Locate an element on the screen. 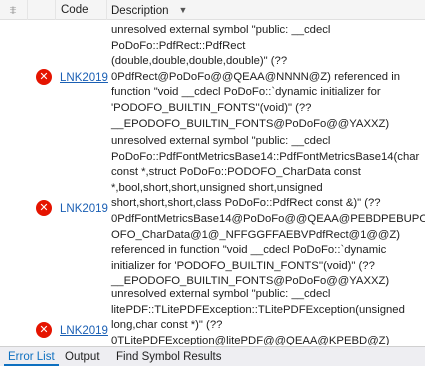 This screenshot has width=425, height=366. error-list-header: ⩨ Code Description ▼ is located at coordinates (212, 10).